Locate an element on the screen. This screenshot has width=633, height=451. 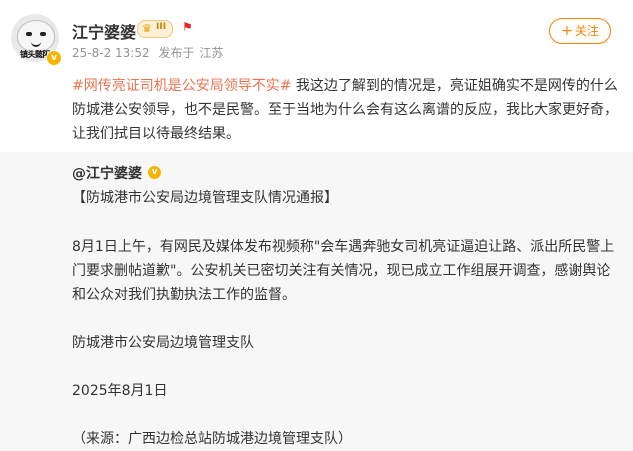
avatar-eye-right is located at coordinates (43, 34).